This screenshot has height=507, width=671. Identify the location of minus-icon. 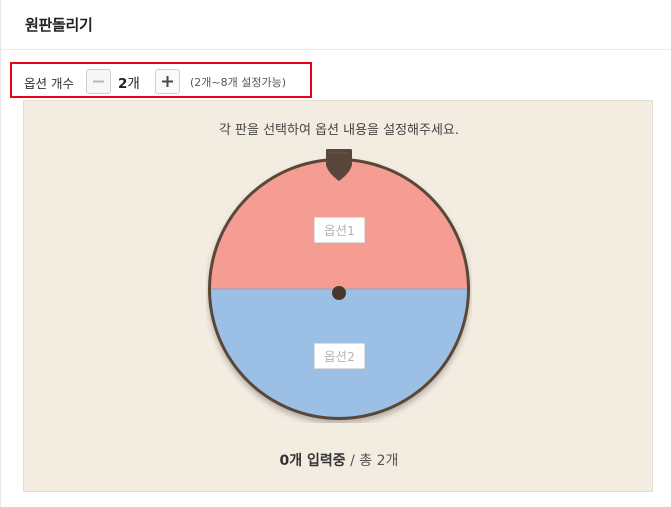
(98, 81).